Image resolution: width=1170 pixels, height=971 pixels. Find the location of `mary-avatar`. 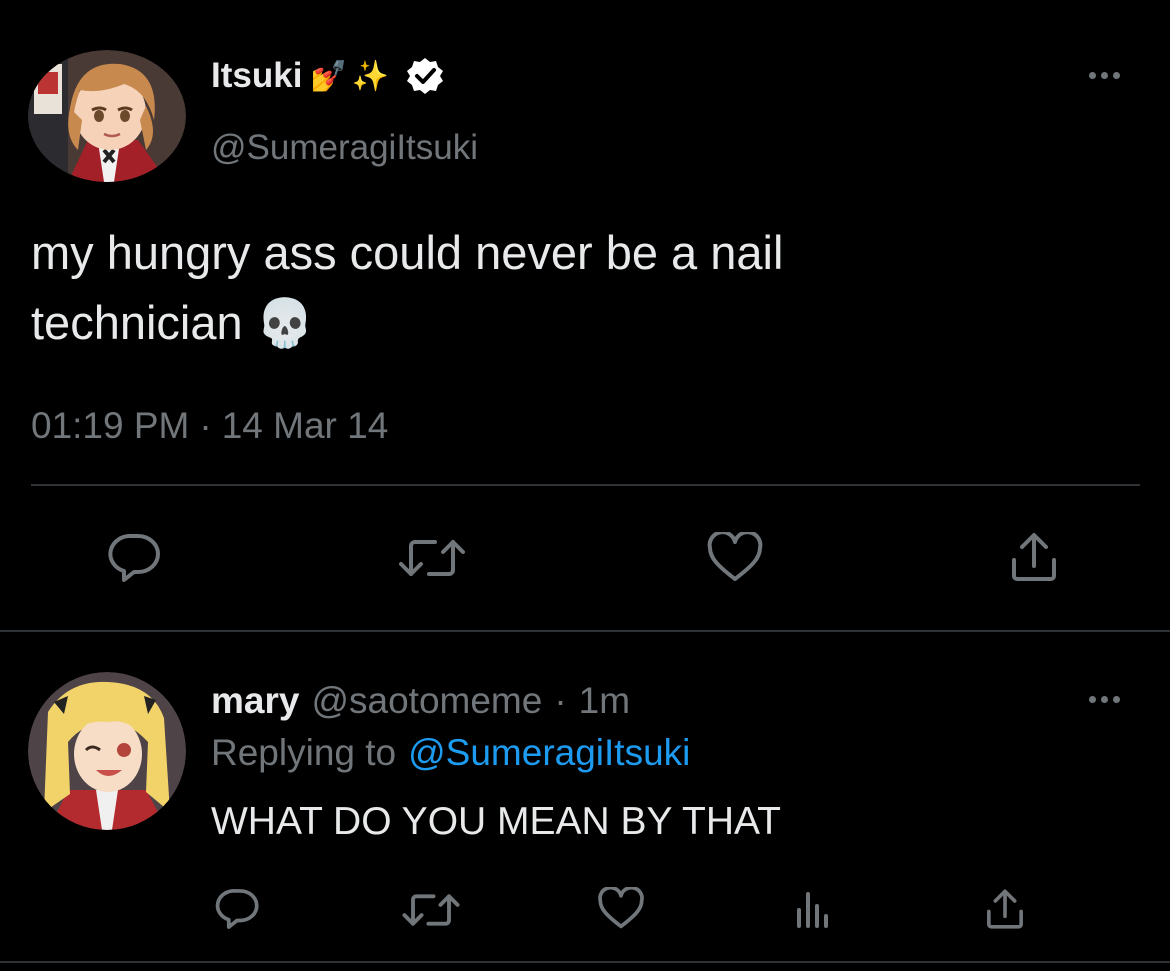

mary-avatar is located at coordinates (107, 751).